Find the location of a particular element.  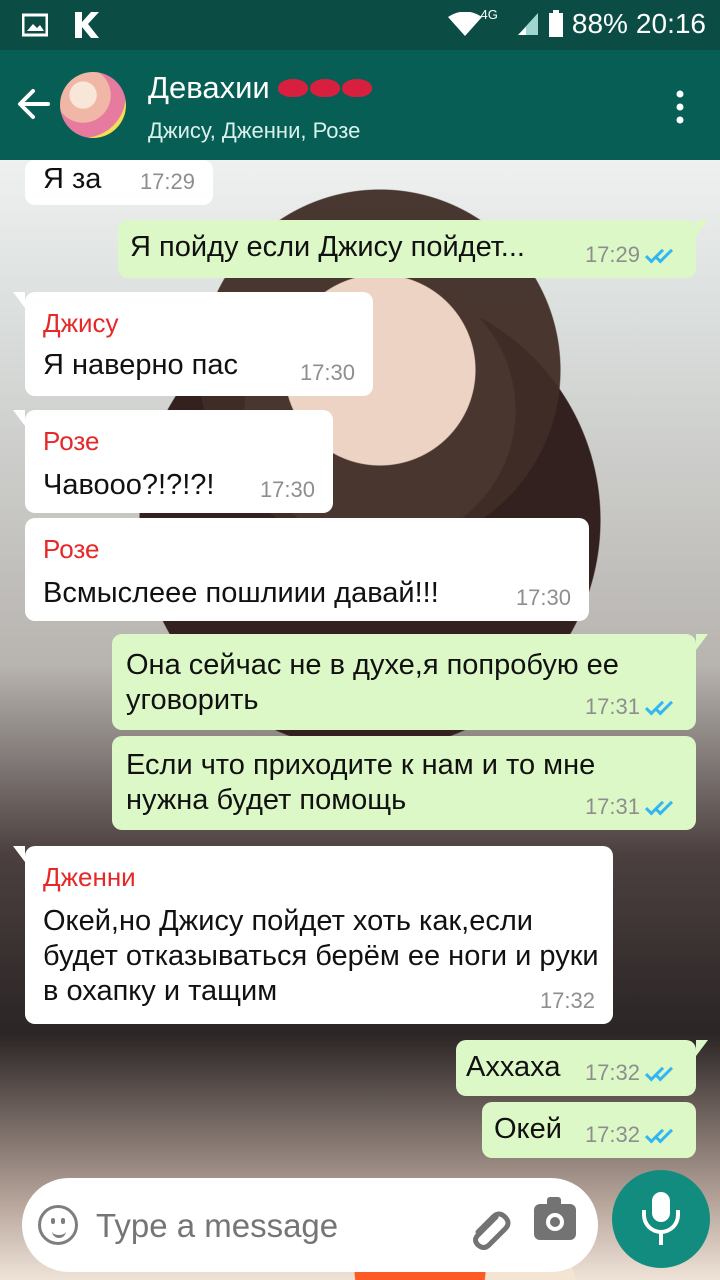

clock: 20:16 is located at coordinates (670, 23).